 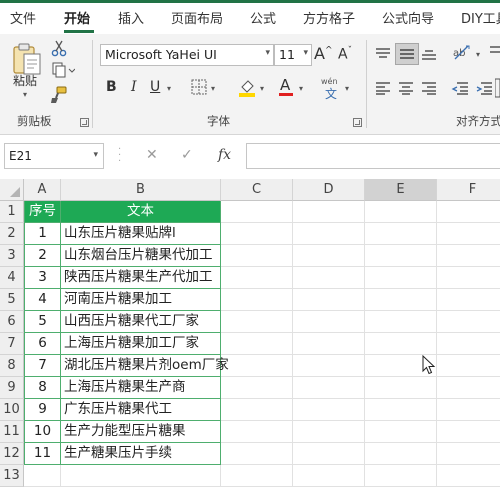 I want to click on formula-bar-grip-icon: · · ·, so click(x=120, y=156).